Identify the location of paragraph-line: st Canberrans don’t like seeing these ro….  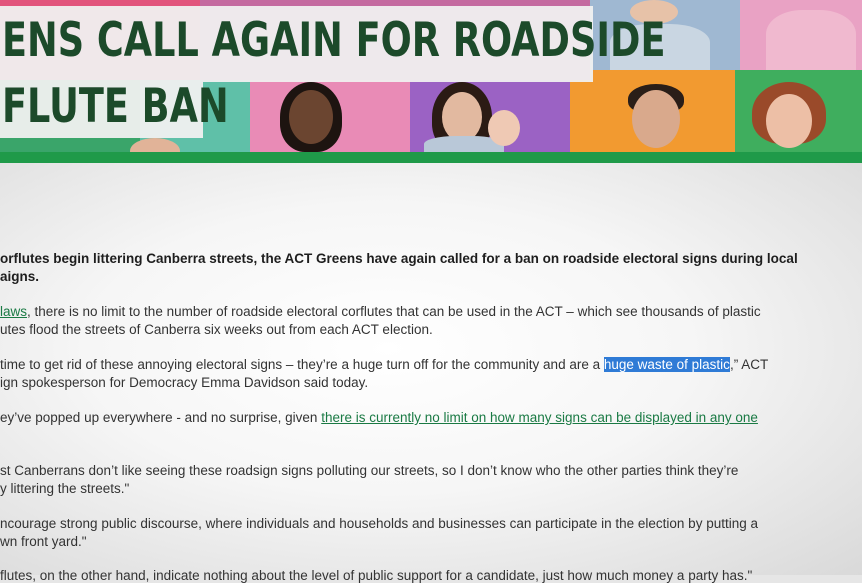
(369, 470).